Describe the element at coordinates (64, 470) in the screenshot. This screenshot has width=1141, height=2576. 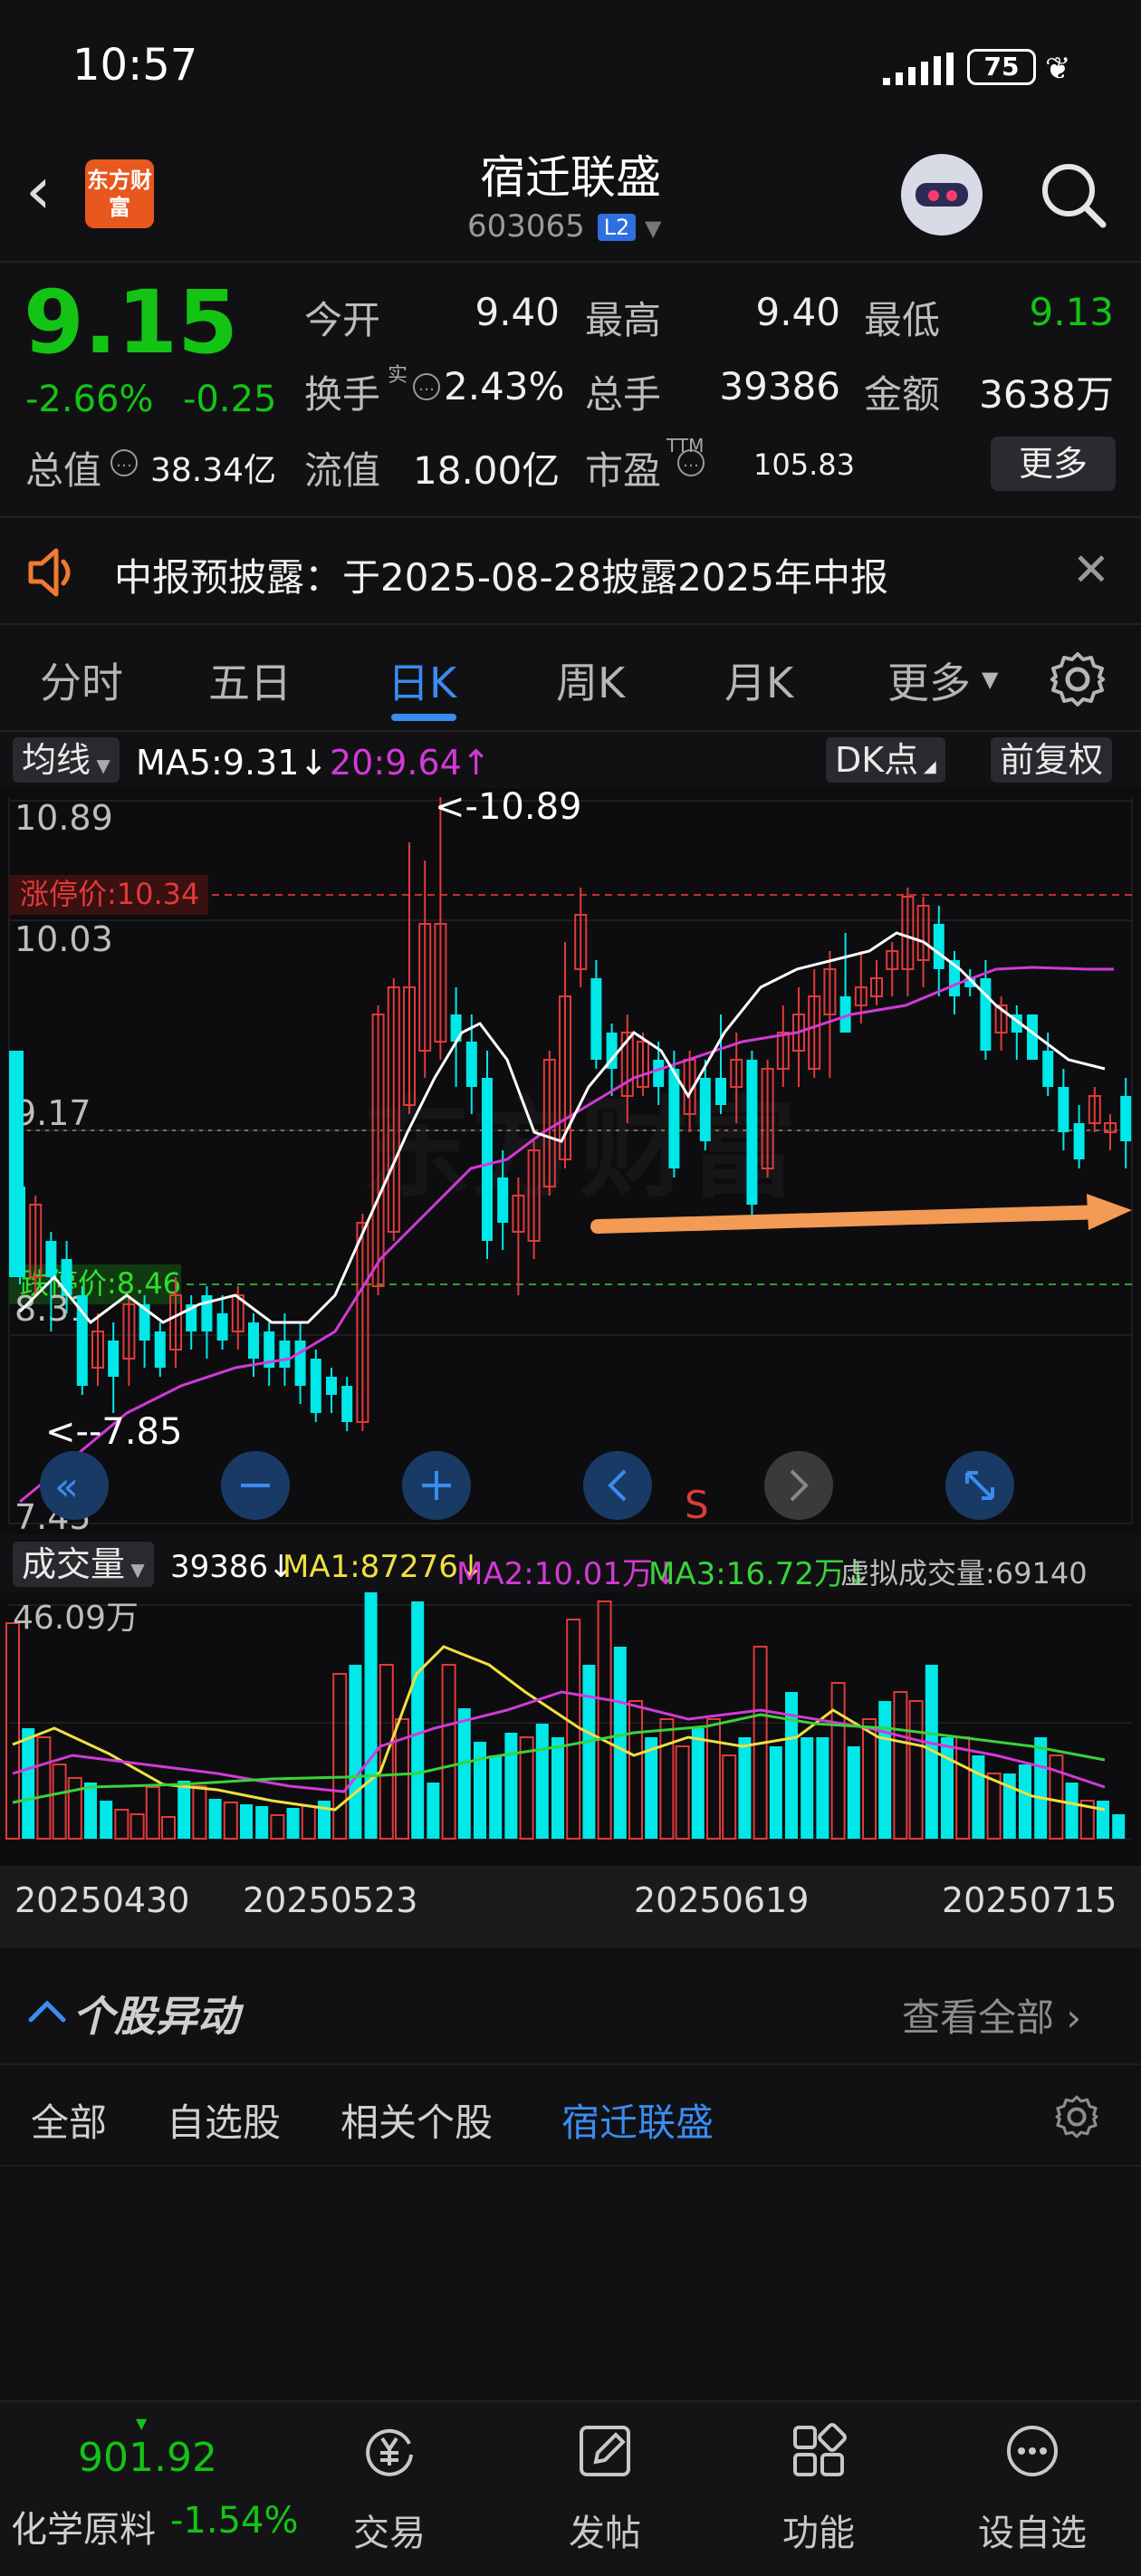
I see `mktcap-label: 总值` at that location.